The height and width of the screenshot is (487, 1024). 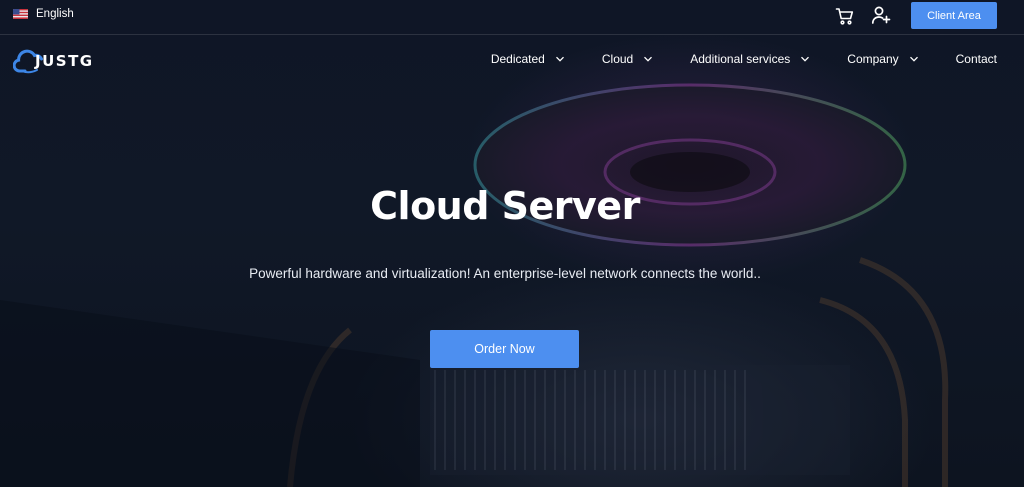 What do you see at coordinates (873, 59) in the screenshot?
I see `nav-item-label: Company` at bounding box center [873, 59].